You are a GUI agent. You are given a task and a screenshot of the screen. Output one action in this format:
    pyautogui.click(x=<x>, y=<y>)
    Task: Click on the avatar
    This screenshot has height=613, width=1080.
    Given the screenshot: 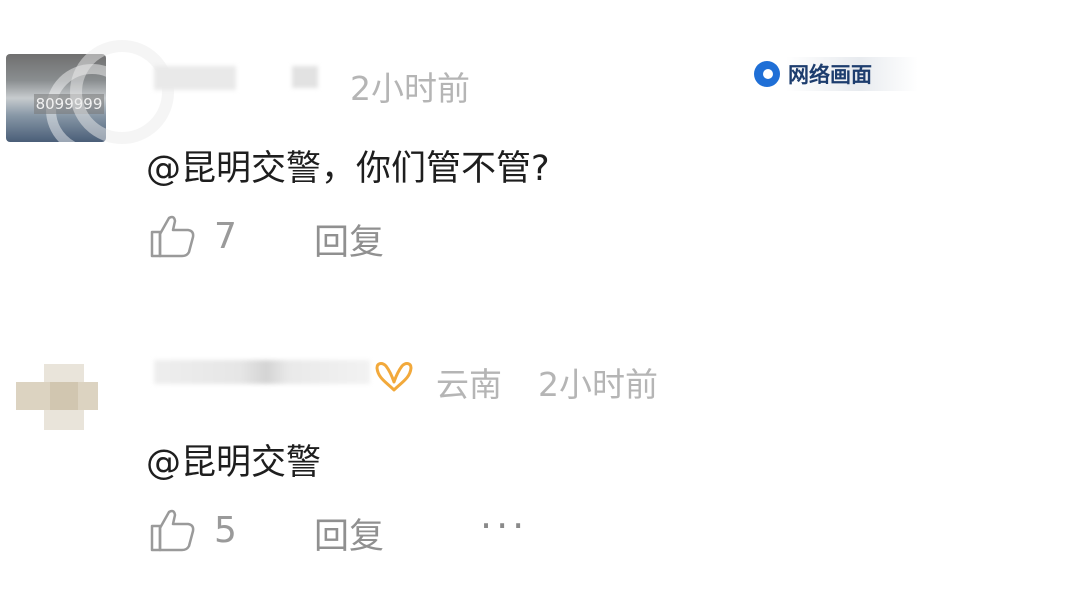 What is the action you would take?
    pyautogui.click(x=57, y=396)
    